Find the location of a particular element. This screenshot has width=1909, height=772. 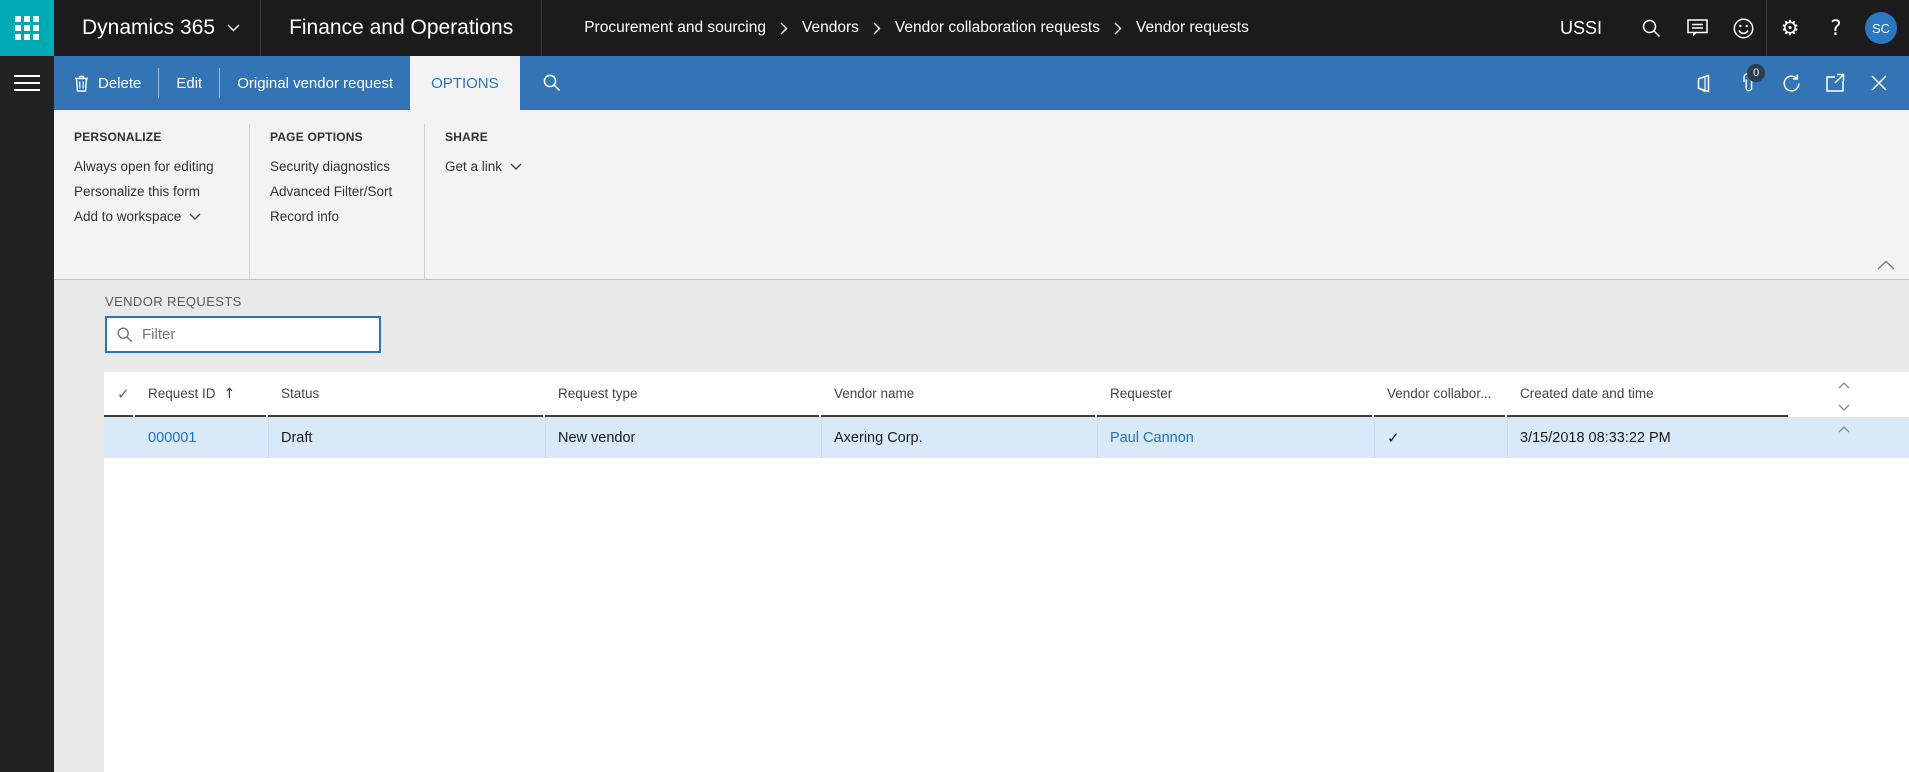

original-vendor-request-button: Original vendor request is located at coordinates (315, 83).